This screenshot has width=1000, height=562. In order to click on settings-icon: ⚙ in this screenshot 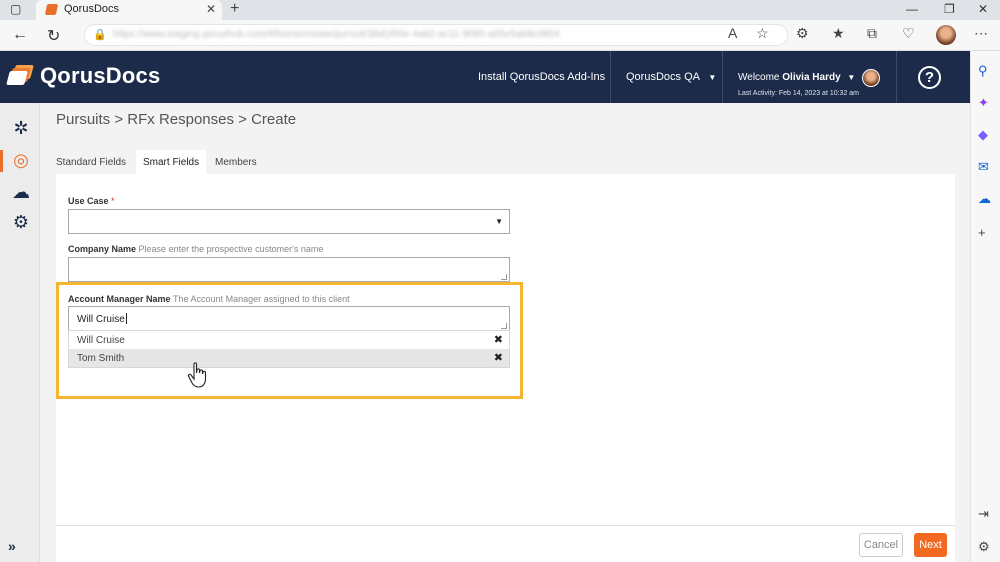, I will do `click(984, 547)`.